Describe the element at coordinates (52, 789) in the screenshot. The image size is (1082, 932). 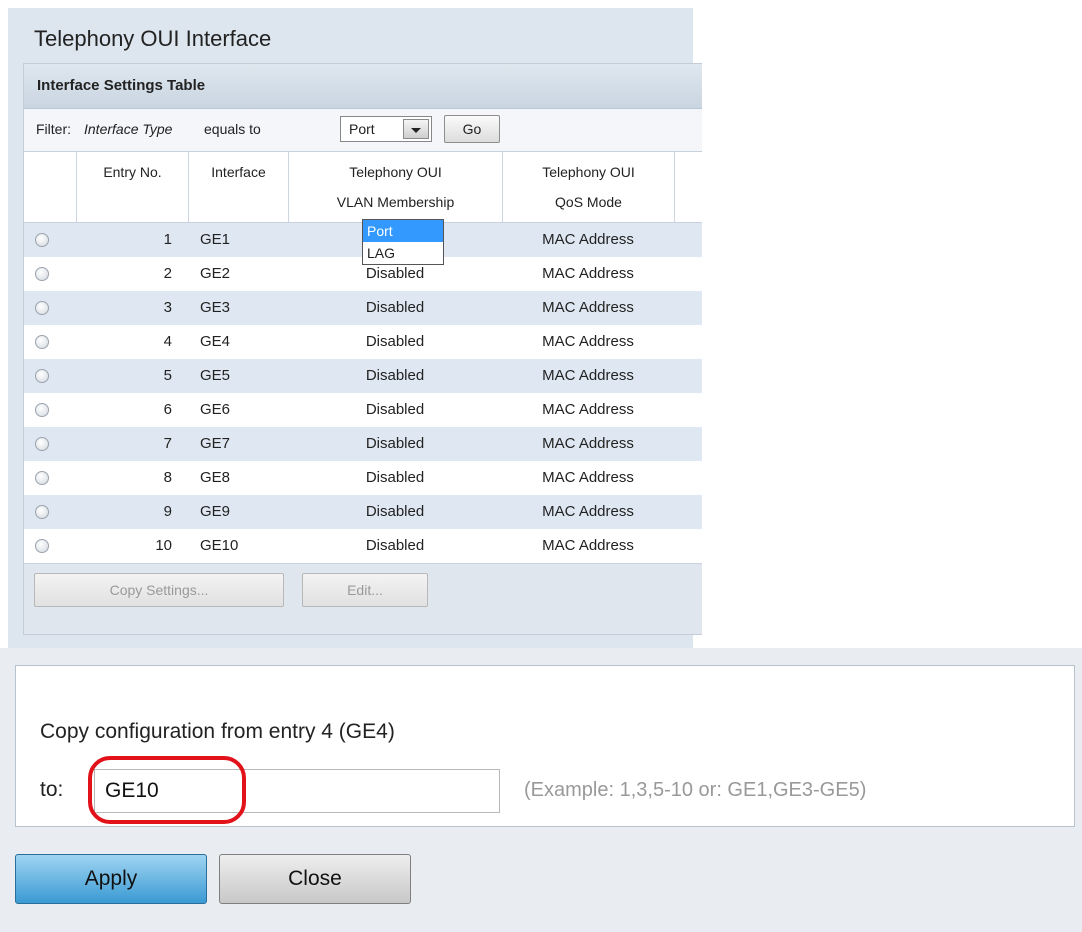
I see `to-label: to:` at that location.